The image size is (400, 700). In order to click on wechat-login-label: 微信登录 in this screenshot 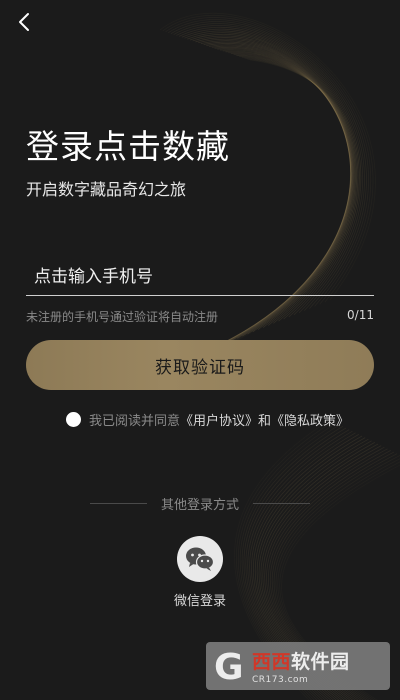, I will do `click(199, 601)`.